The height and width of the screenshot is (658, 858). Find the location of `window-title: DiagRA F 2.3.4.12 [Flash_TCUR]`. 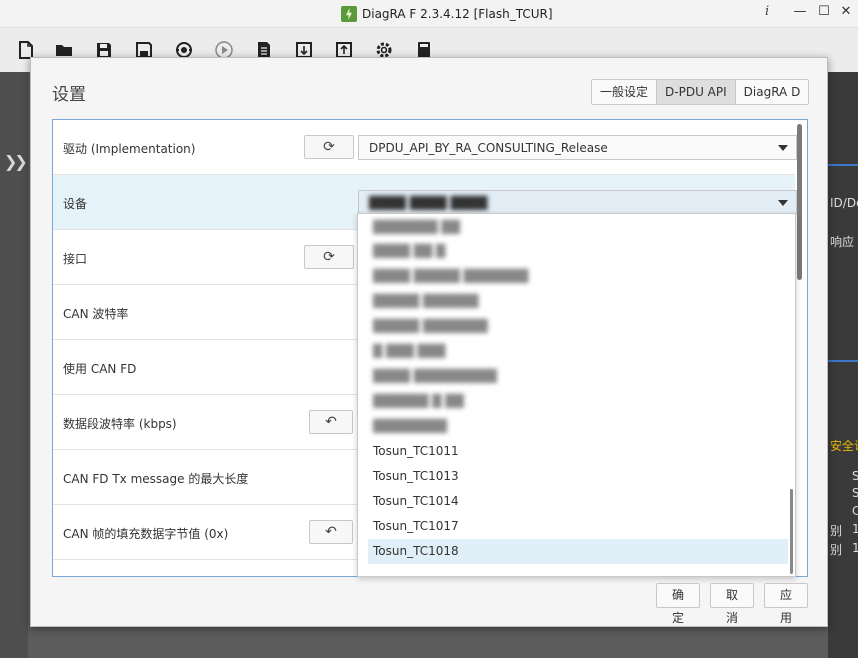

window-title: DiagRA F 2.3.4.12 [Flash_TCUR] is located at coordinates (457, 14).